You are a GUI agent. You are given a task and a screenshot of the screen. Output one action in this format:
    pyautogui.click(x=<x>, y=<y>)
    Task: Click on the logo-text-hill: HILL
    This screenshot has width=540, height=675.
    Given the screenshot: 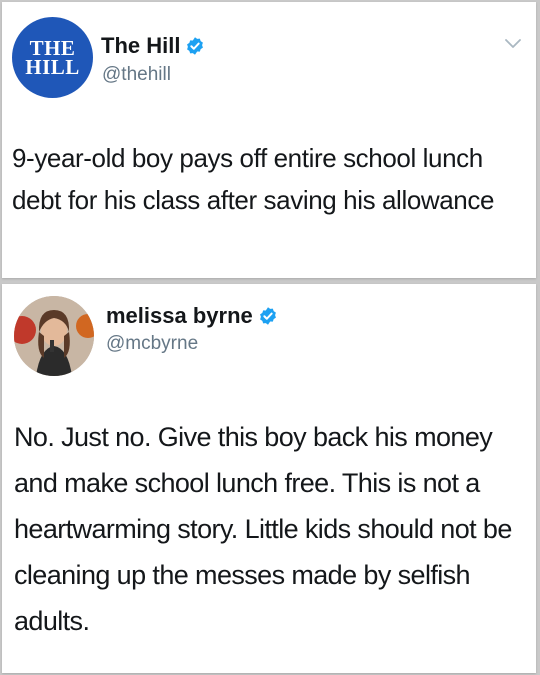 What is the action you would take?
    pyautogui.click(x=52, y=66)
    